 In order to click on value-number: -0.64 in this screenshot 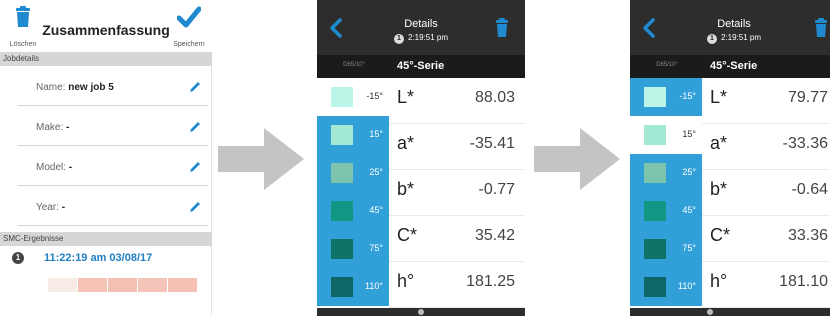, I will do `click(809, 189)`.